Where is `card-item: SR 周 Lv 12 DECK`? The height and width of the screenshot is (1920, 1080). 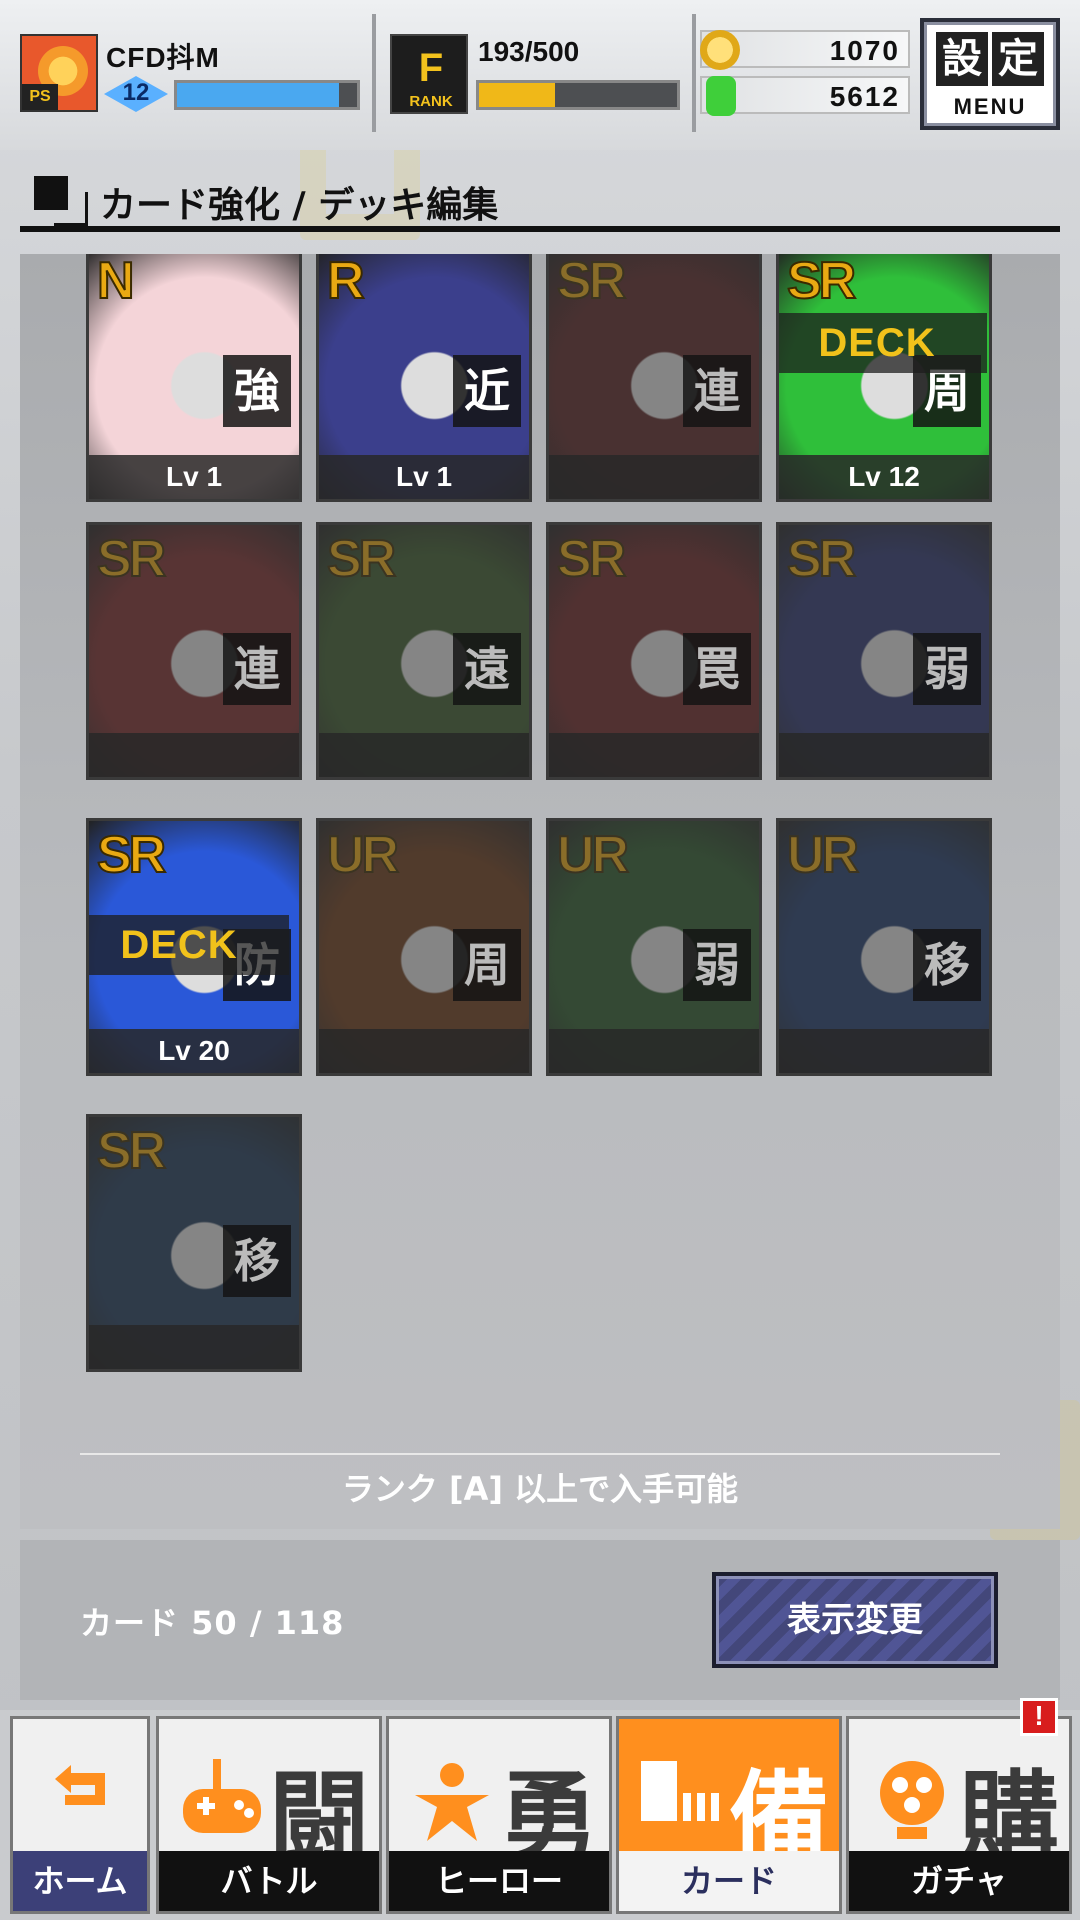
card-item: SR 周 Lv 12 DECK is located at coordinates (884, 378).